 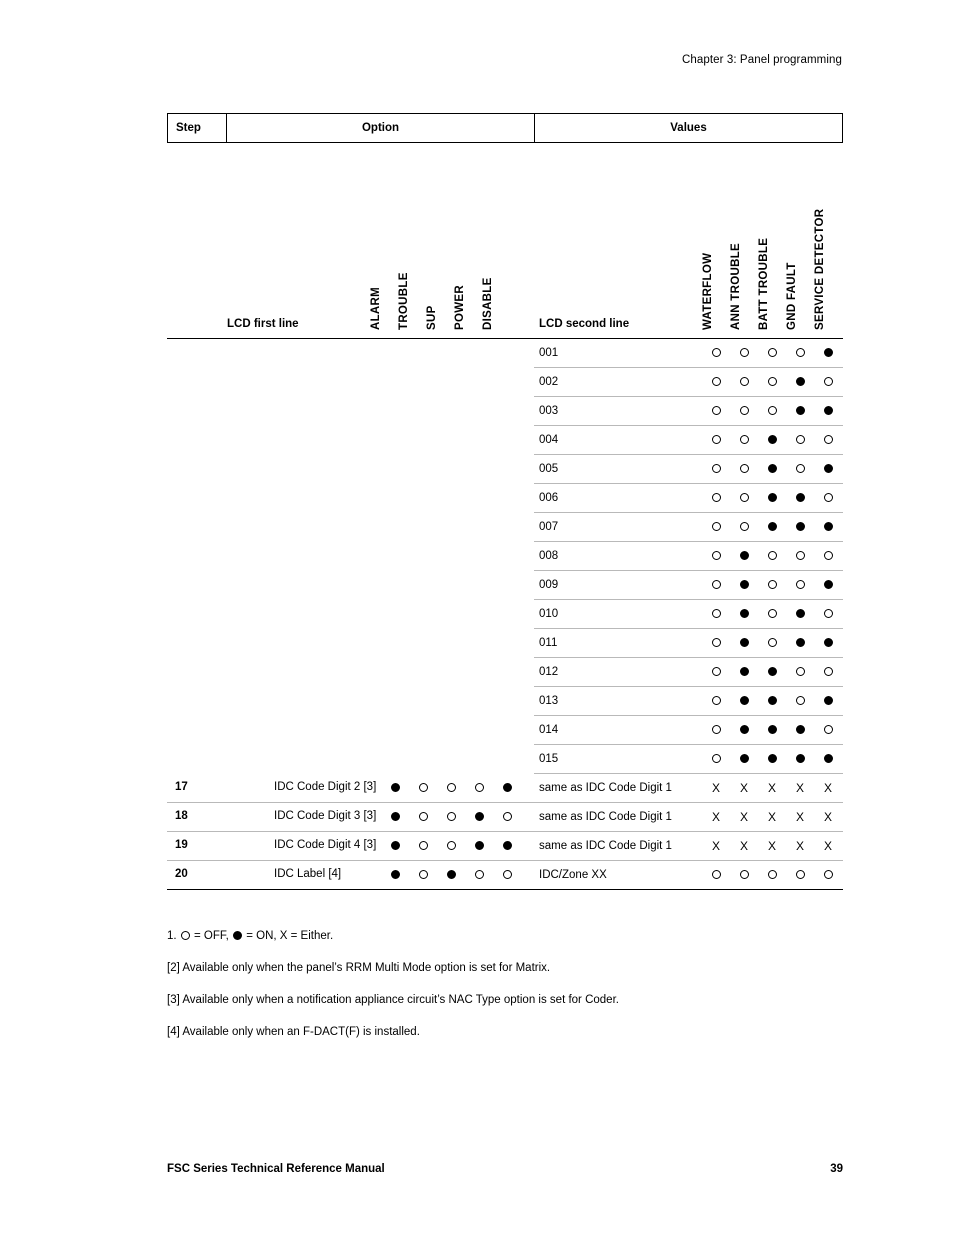 What do you see at coordinates (404, 301) in the screenshot?
I see `subheader-col-trouble: TROUBLE` at bounding box center [404, 301].